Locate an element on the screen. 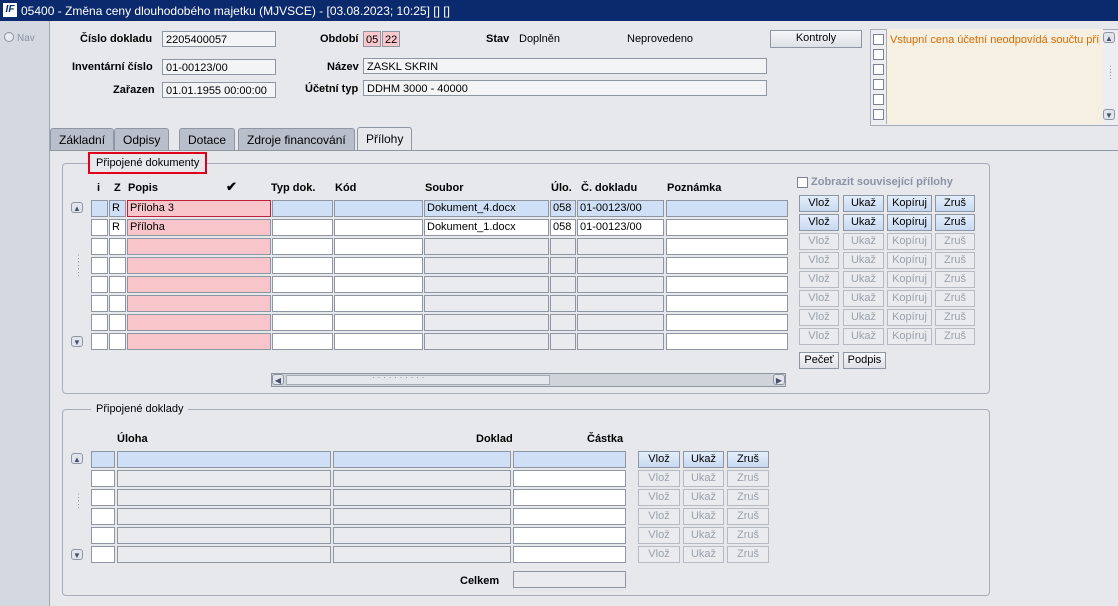  cell-popis: Příloha 3 is located at coordinates (199, 208).